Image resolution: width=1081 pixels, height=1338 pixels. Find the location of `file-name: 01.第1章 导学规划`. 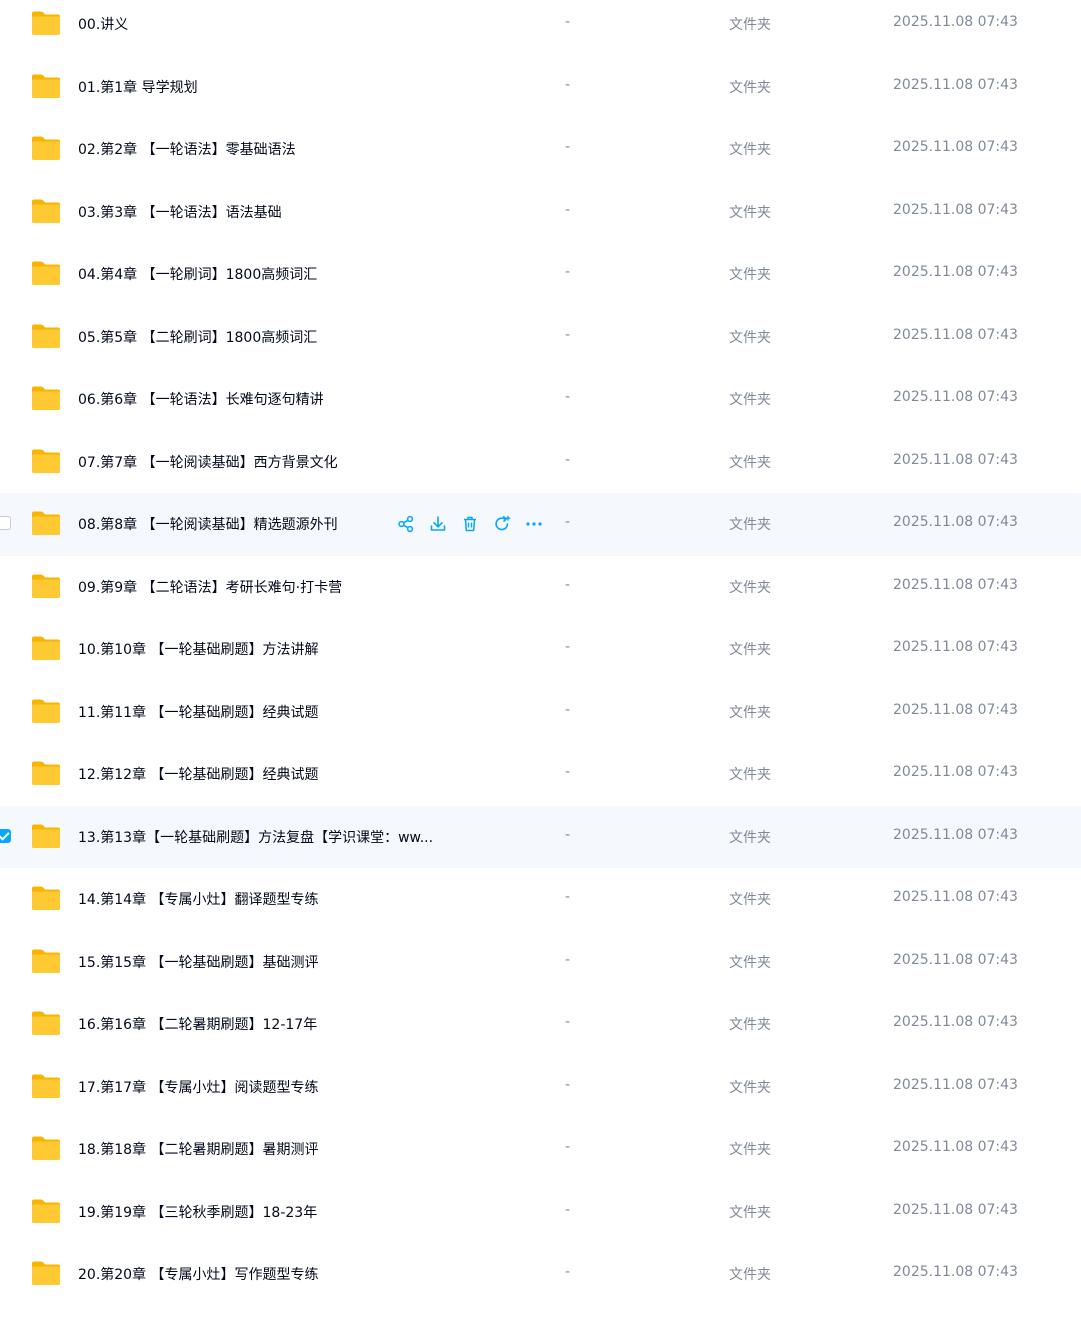

file-name: 01.第1章 导学规划 is located at coordinates (138, 87).